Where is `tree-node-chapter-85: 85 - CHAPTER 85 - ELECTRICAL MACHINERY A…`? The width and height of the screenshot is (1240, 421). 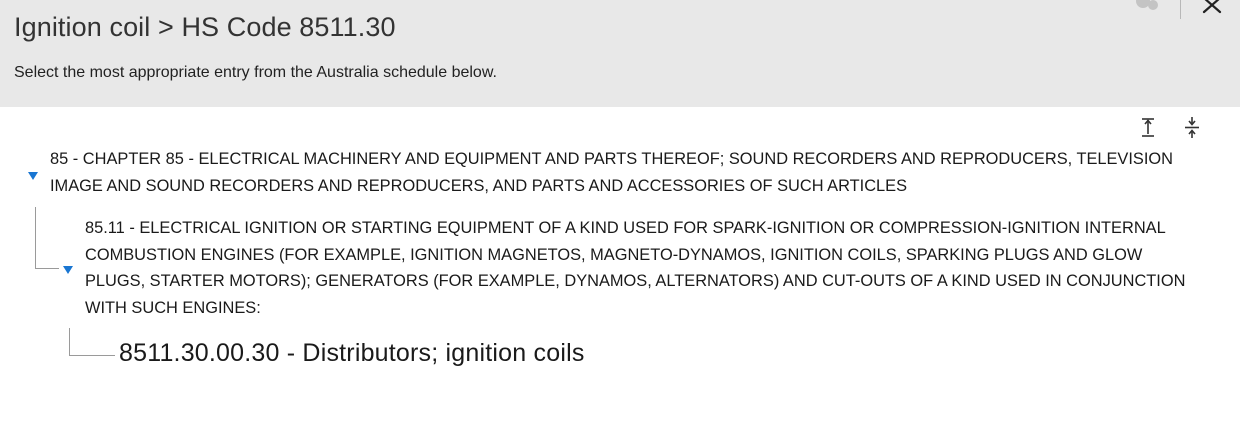
tree-node-chapter-85: 85 - CHAPTER 85 - ELECTRICAL MACHINERY A… is located at coordinates (625, 173).